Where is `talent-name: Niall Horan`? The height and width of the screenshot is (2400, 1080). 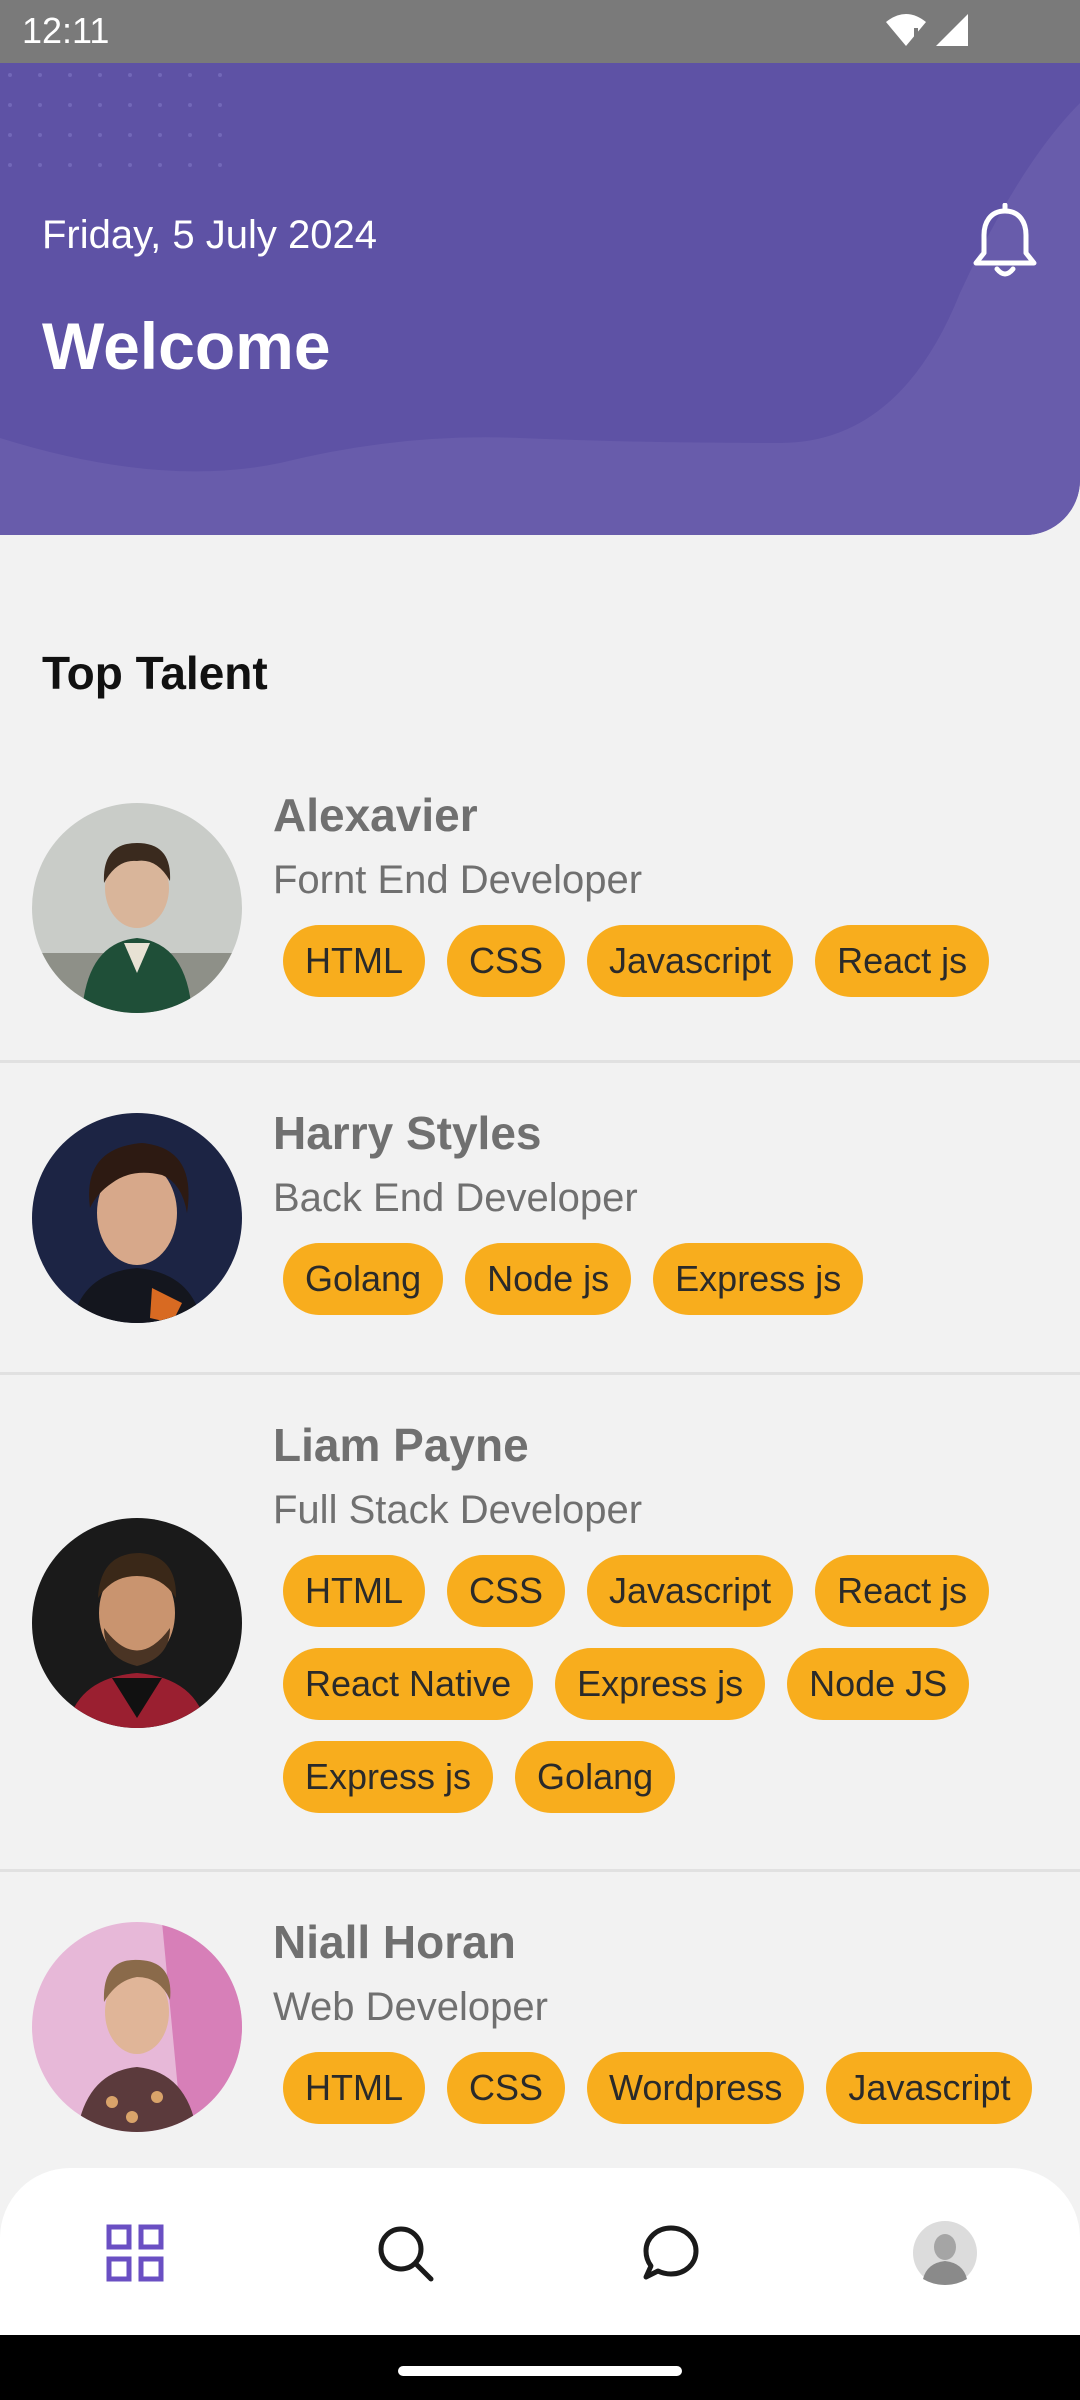 talent-name: Niall Horan is located at coordinates (394, 1942).